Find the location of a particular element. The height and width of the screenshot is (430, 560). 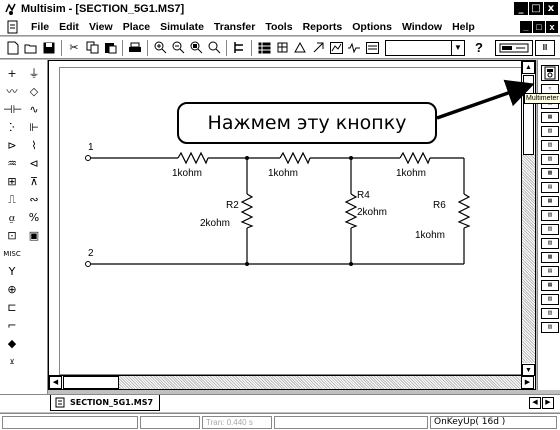

menu-edit: Edit is located at coordinates (69, 27).